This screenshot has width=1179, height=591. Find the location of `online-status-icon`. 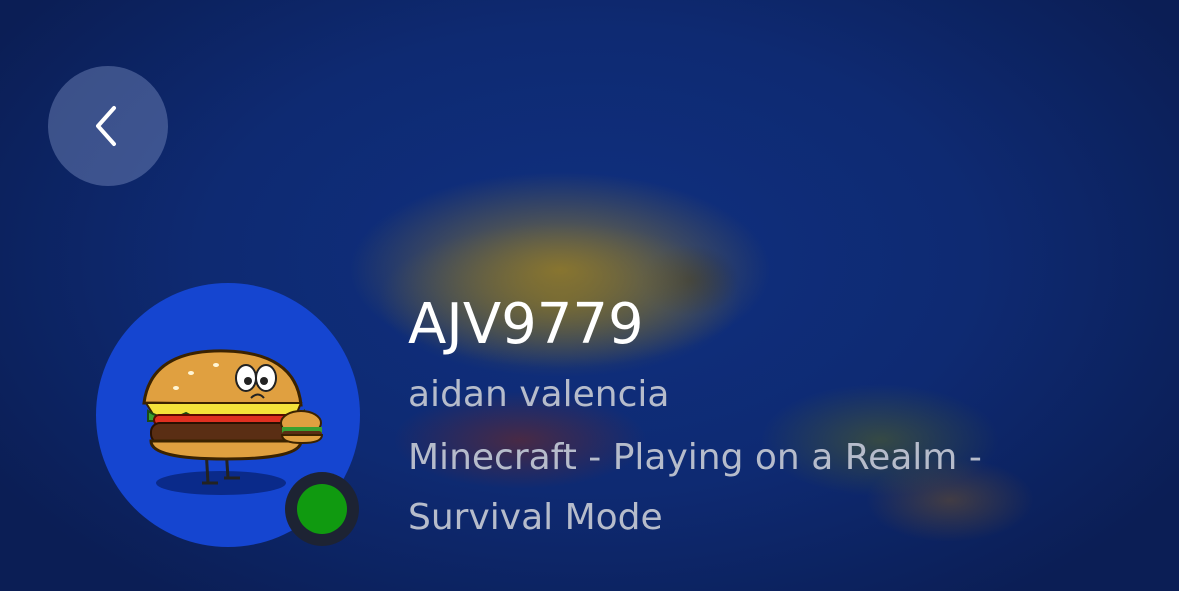

online-status-icon is located at coordinates (322, 509).